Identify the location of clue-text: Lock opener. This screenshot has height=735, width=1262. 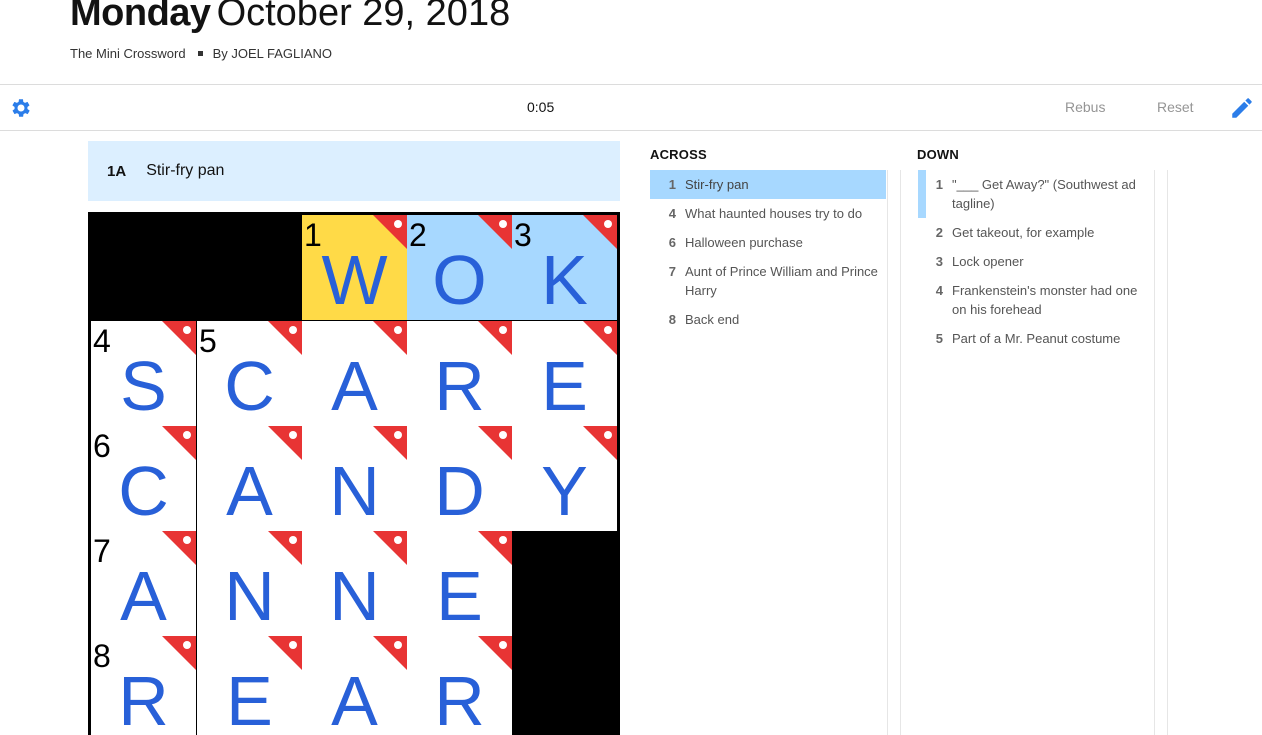
(988, 261).